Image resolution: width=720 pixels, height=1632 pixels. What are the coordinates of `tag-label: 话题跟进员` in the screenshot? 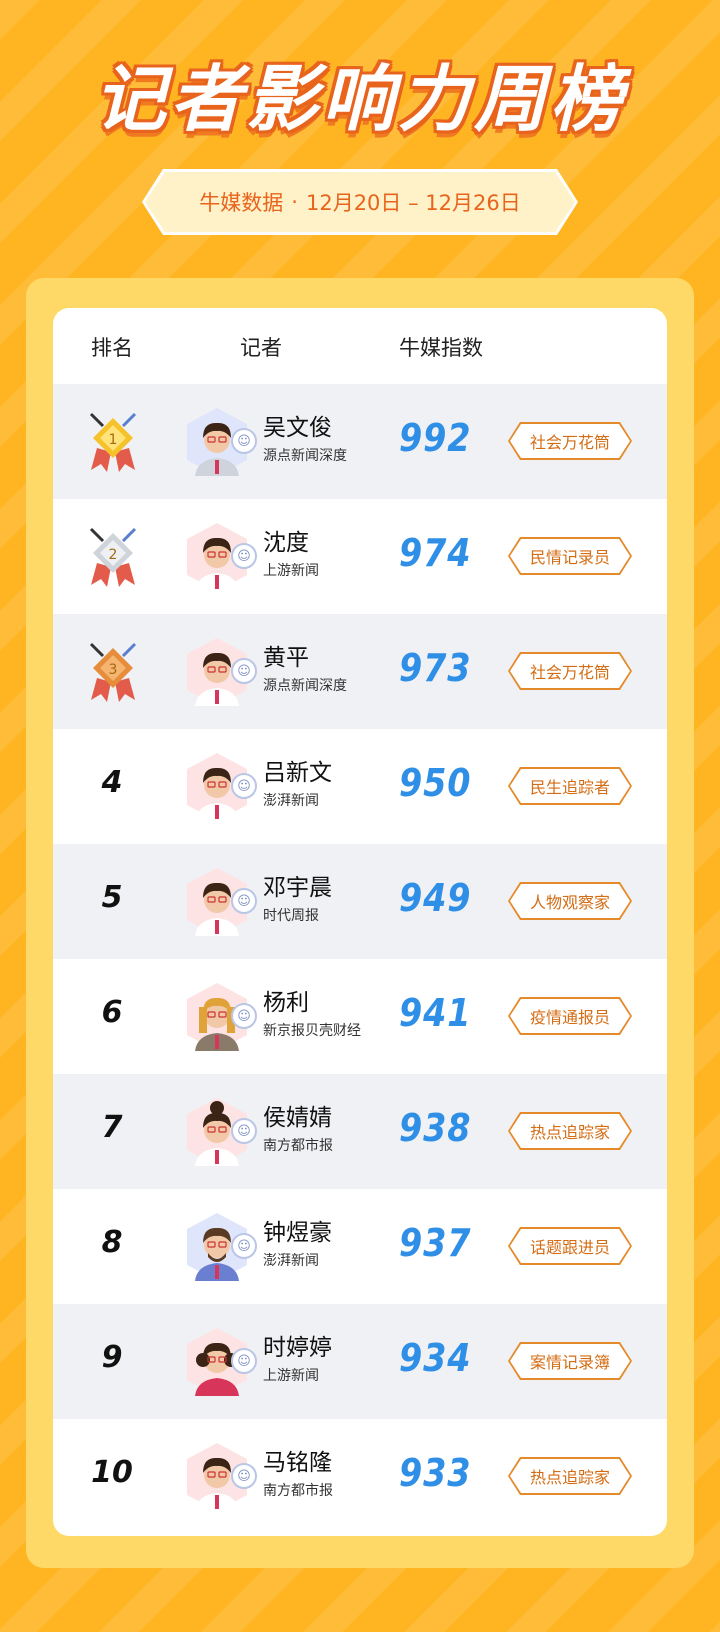 It's located at (569, 1247).